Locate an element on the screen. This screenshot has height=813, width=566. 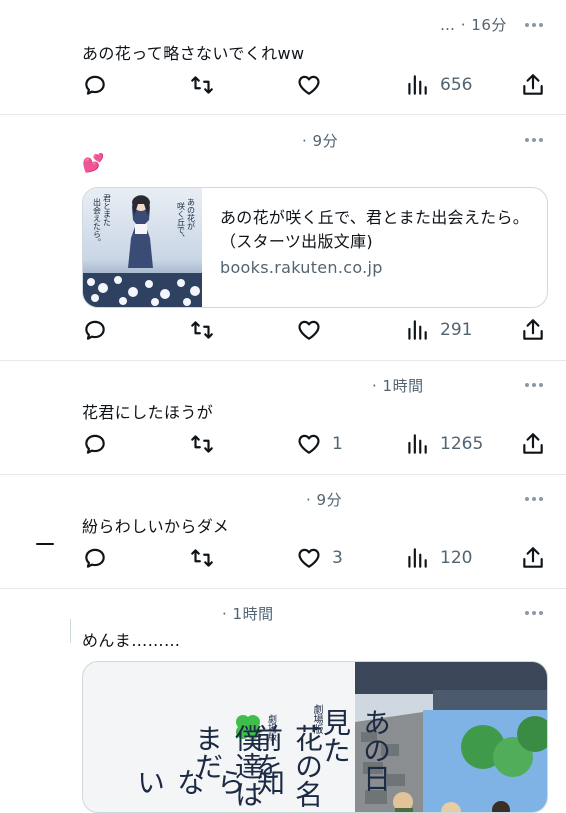
svg-text: あの花が is located at coordinates (191, 214).